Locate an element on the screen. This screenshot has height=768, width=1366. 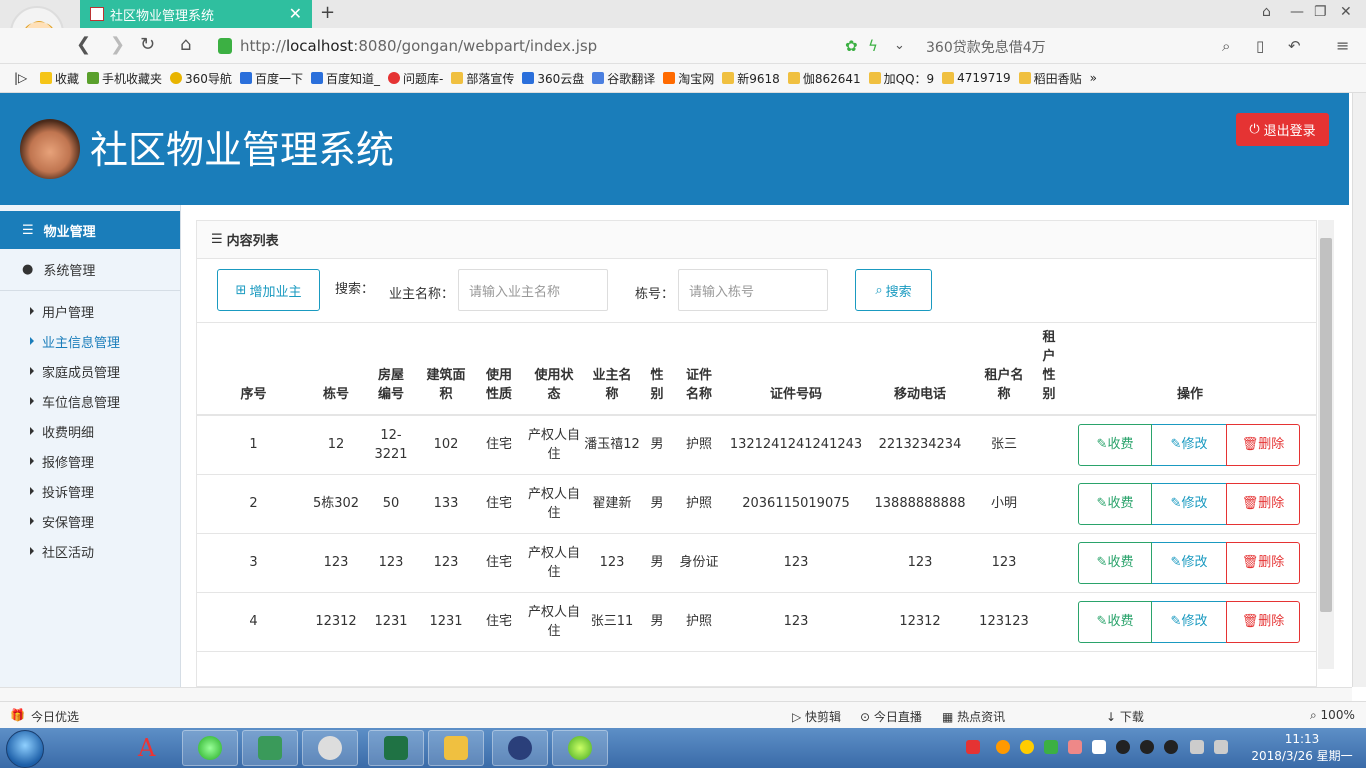
refresh-icon: ↻ is located at coordinates (147, 44).